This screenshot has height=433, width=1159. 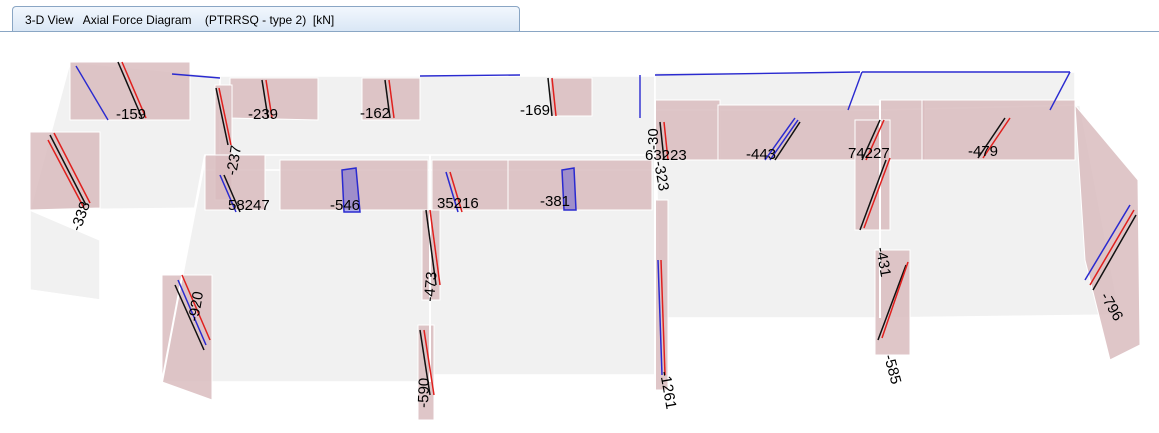 What do you see at coordinates (666, 155) in the screenshot?
I see `force-label: 63223` at bounding box center [666, 155].